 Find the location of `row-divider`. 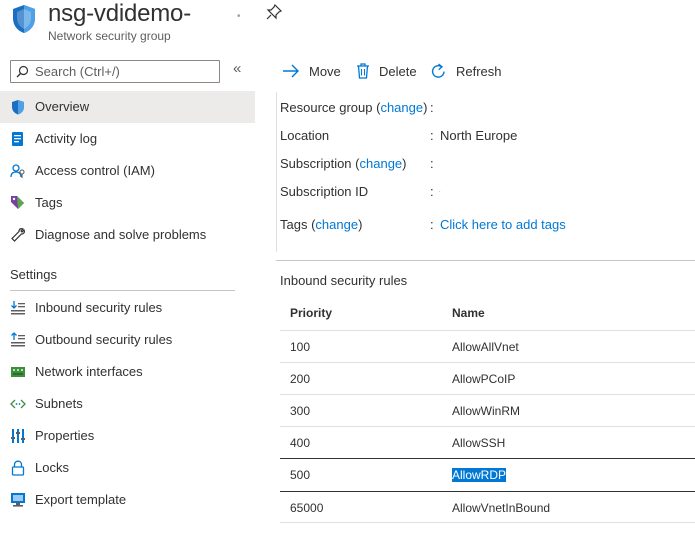

row-divider is located at coordinates (487, 522).